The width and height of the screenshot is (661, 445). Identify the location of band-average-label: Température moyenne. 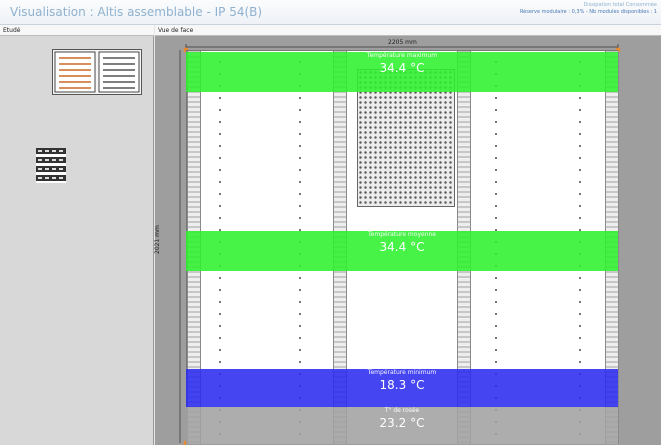
(402, 234).